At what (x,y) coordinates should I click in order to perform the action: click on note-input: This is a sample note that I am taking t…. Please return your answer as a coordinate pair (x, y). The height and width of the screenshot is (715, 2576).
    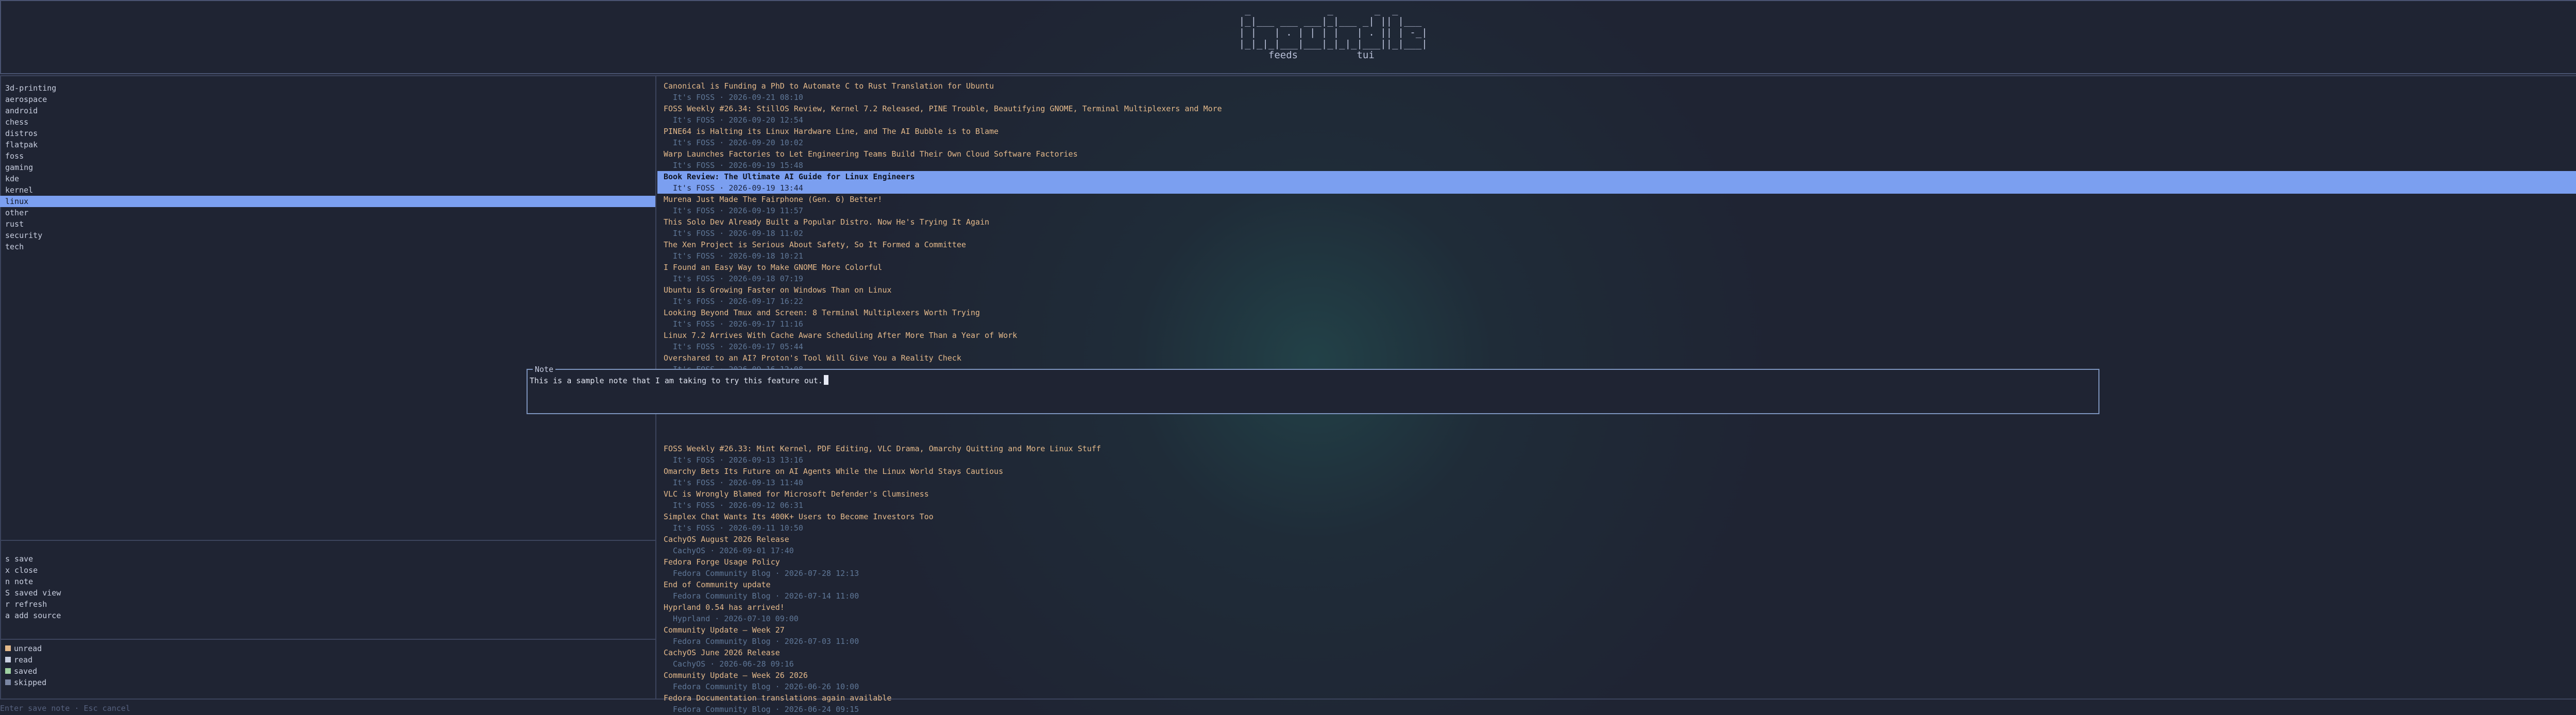
    Looking at the image, I should click on (679, 380).